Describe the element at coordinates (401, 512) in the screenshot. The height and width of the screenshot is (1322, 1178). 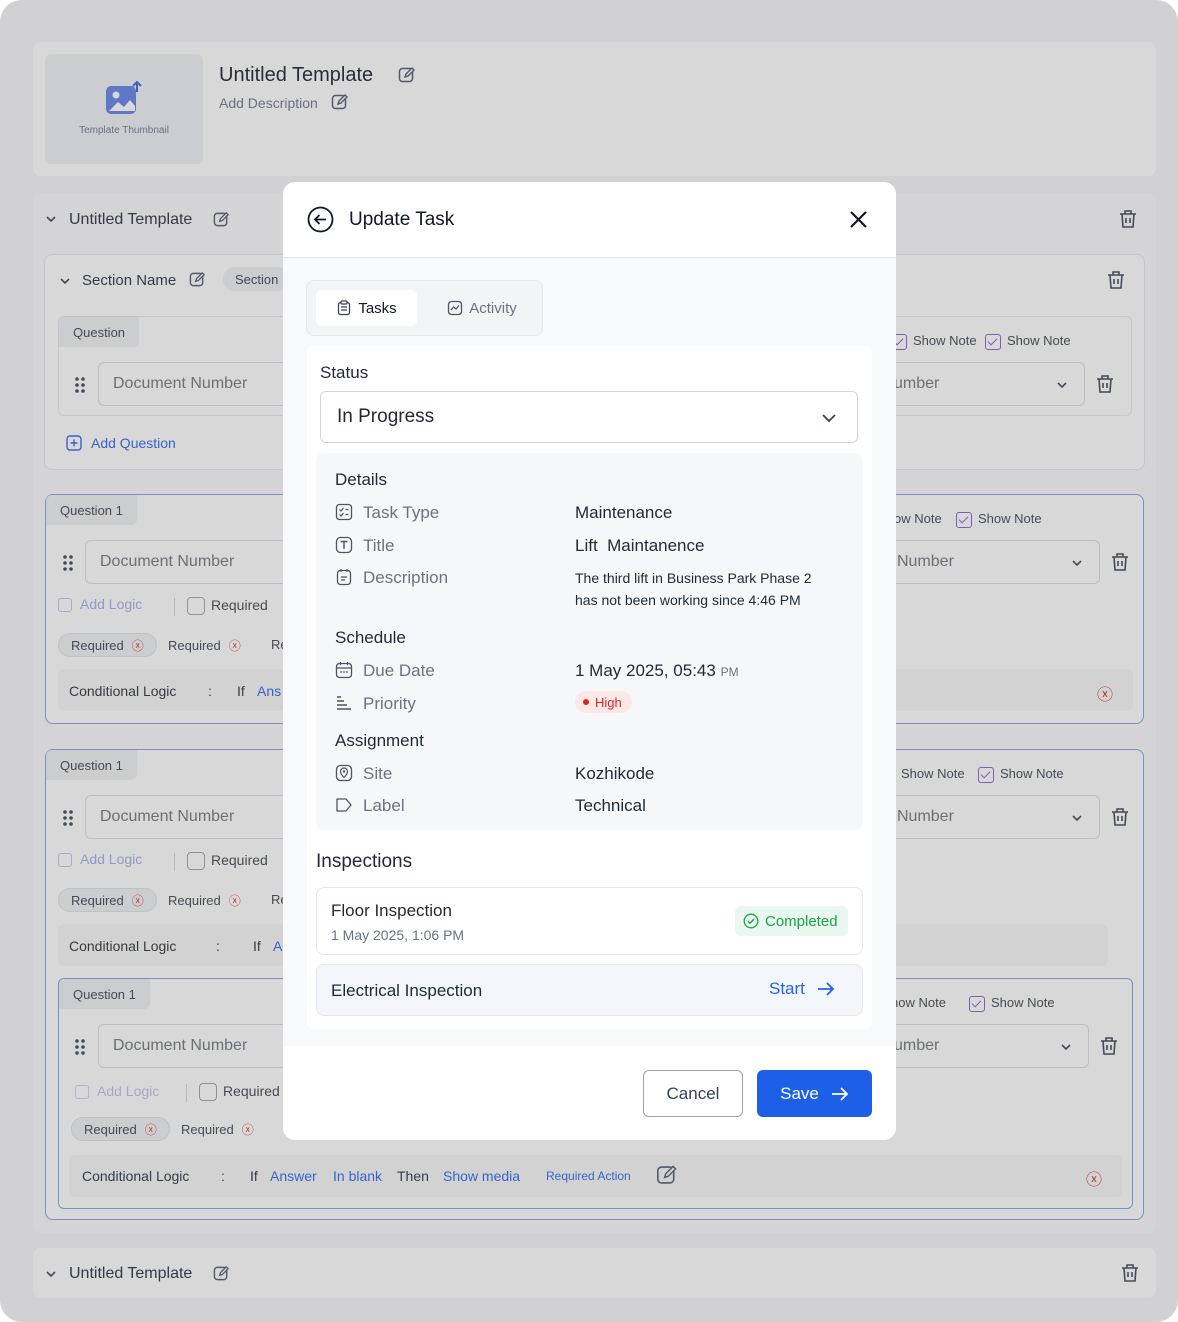
I see `task-type-label: Task Type` at that location.